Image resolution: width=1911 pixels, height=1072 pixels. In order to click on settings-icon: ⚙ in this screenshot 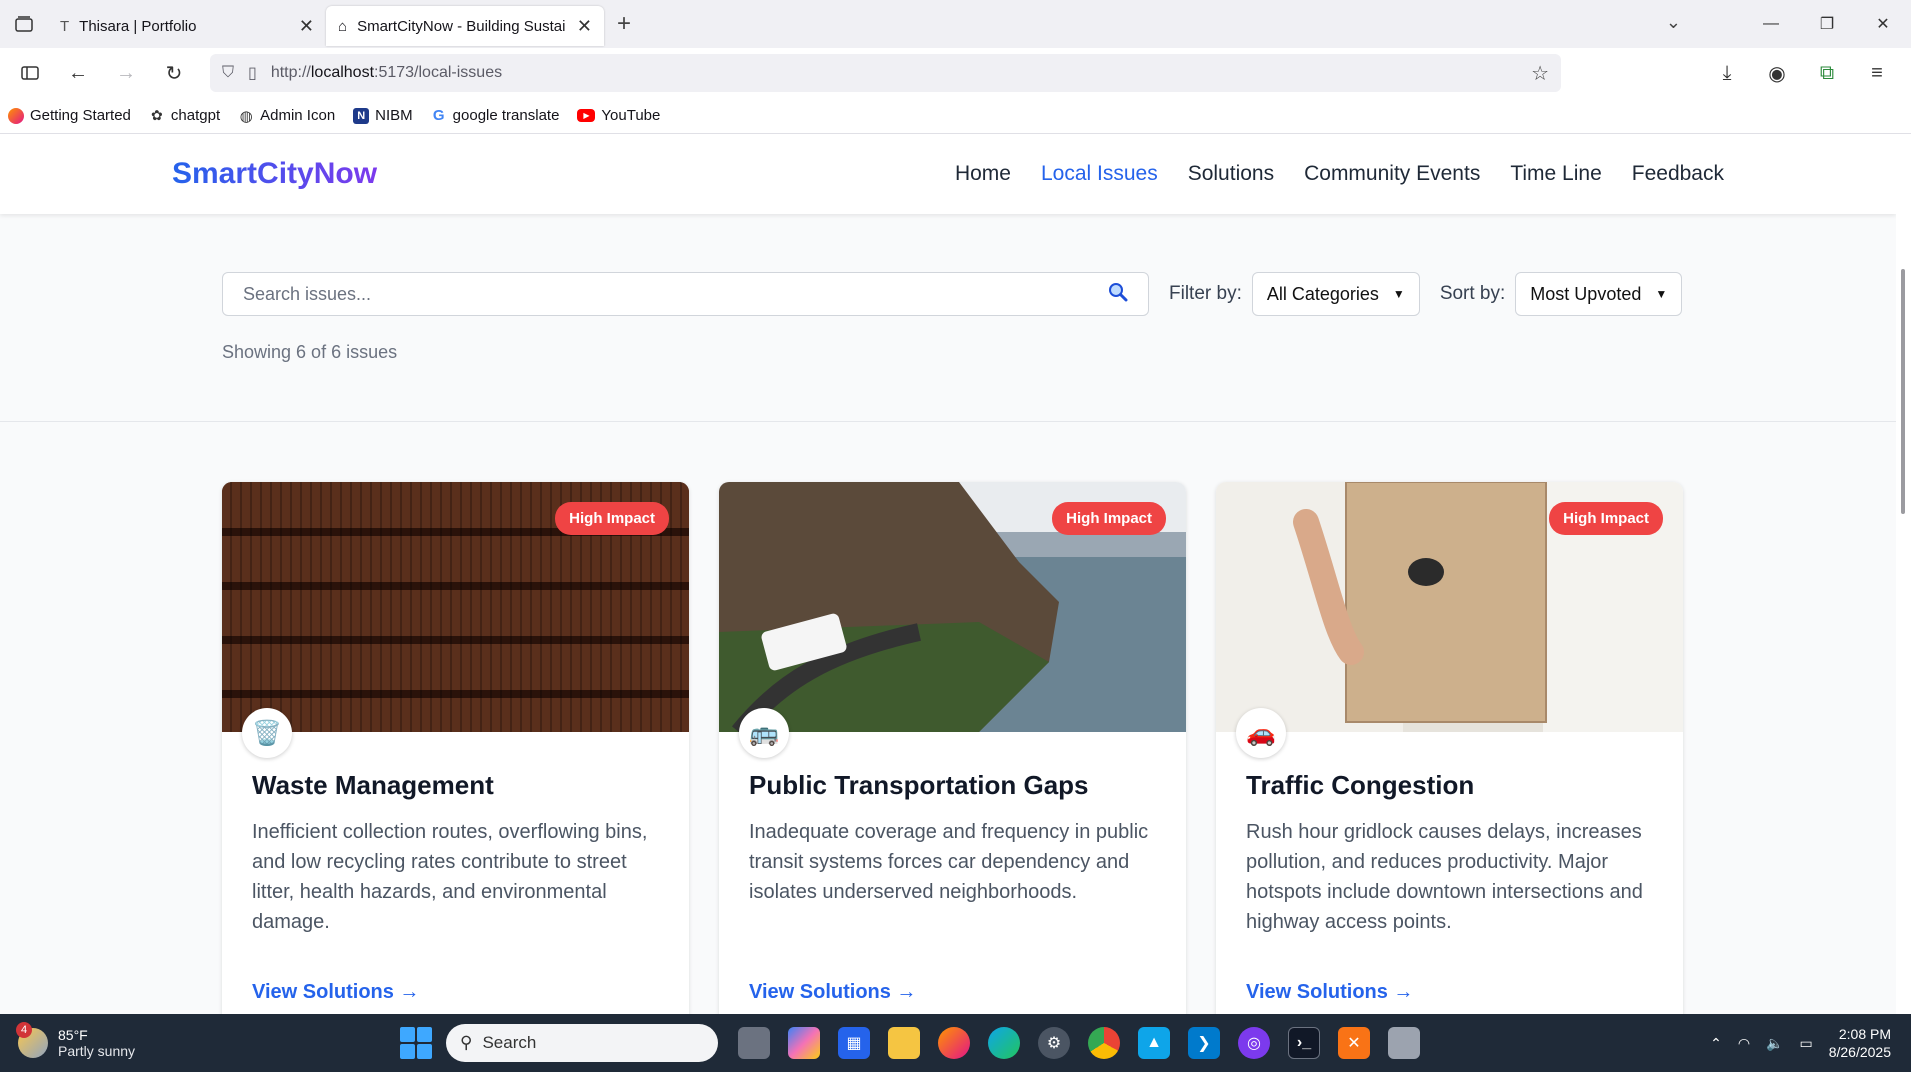, I will do `click(1054, 1043)`.